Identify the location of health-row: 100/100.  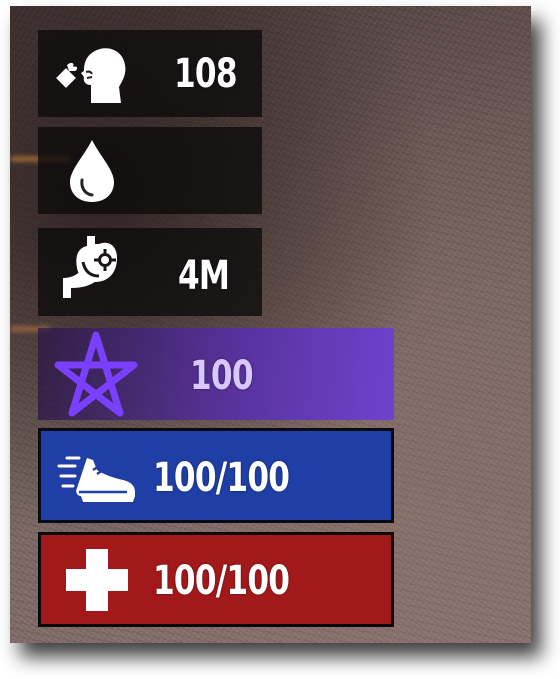
(216, 579).